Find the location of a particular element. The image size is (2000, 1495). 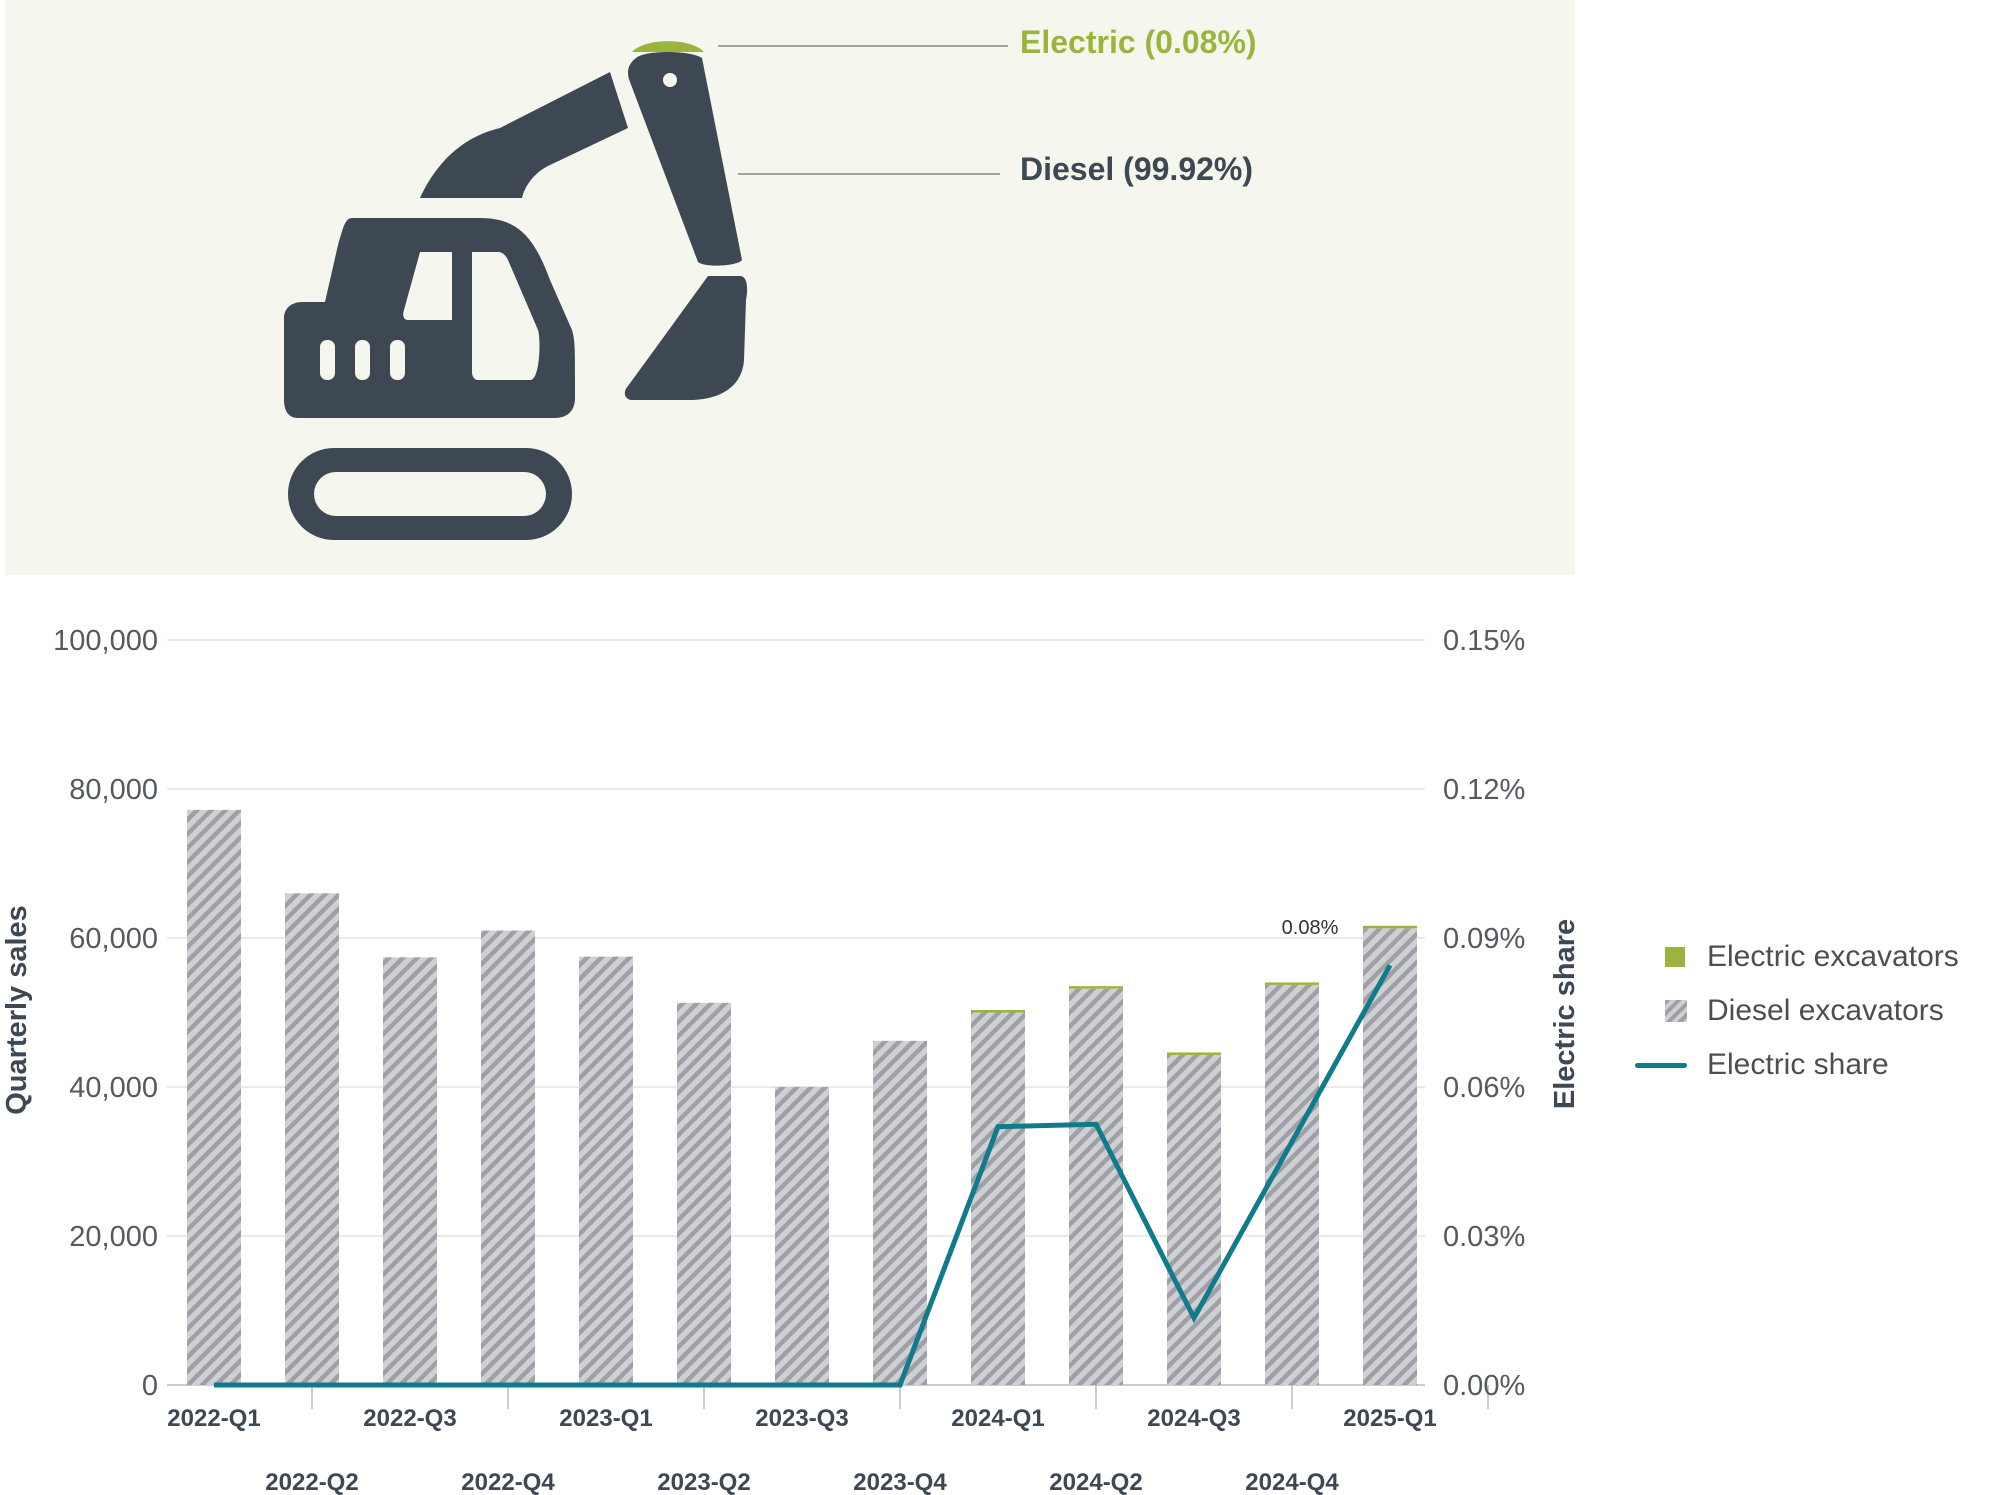

y2-tick-label: 0.12% is located at coordinates (1484, 790).